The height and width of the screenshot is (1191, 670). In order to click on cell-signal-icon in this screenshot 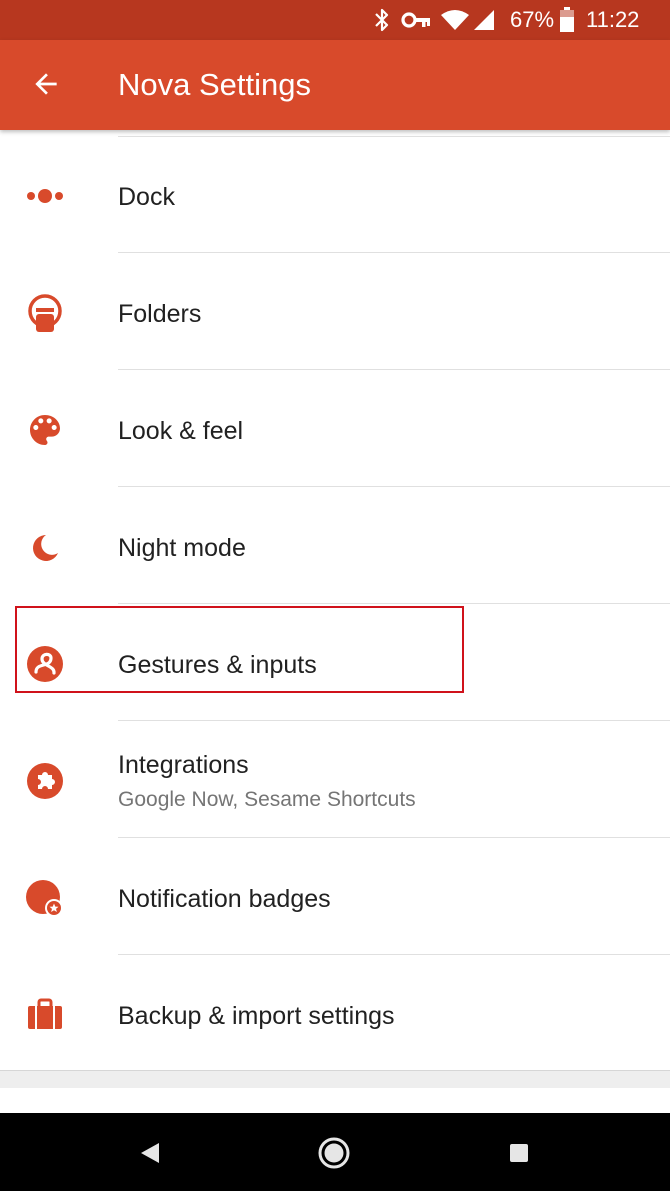, I will do `click(484, 20)`.